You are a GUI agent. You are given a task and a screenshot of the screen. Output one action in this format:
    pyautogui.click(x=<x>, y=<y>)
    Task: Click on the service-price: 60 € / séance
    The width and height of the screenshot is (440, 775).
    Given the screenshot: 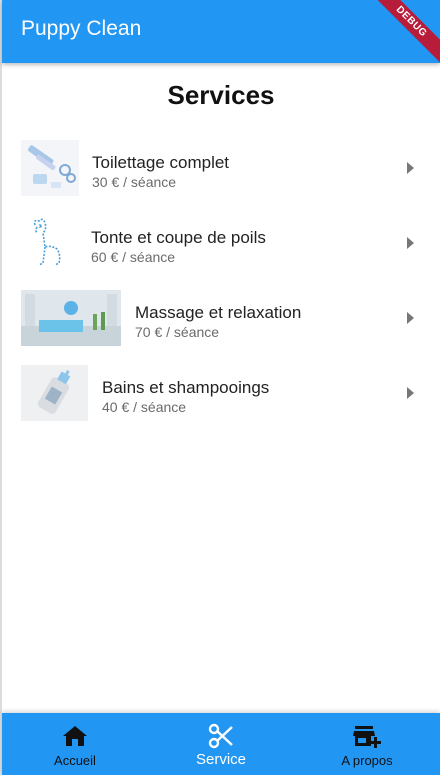 What is the action you would take?
    pyautogui.click(x=133, y=257)
    